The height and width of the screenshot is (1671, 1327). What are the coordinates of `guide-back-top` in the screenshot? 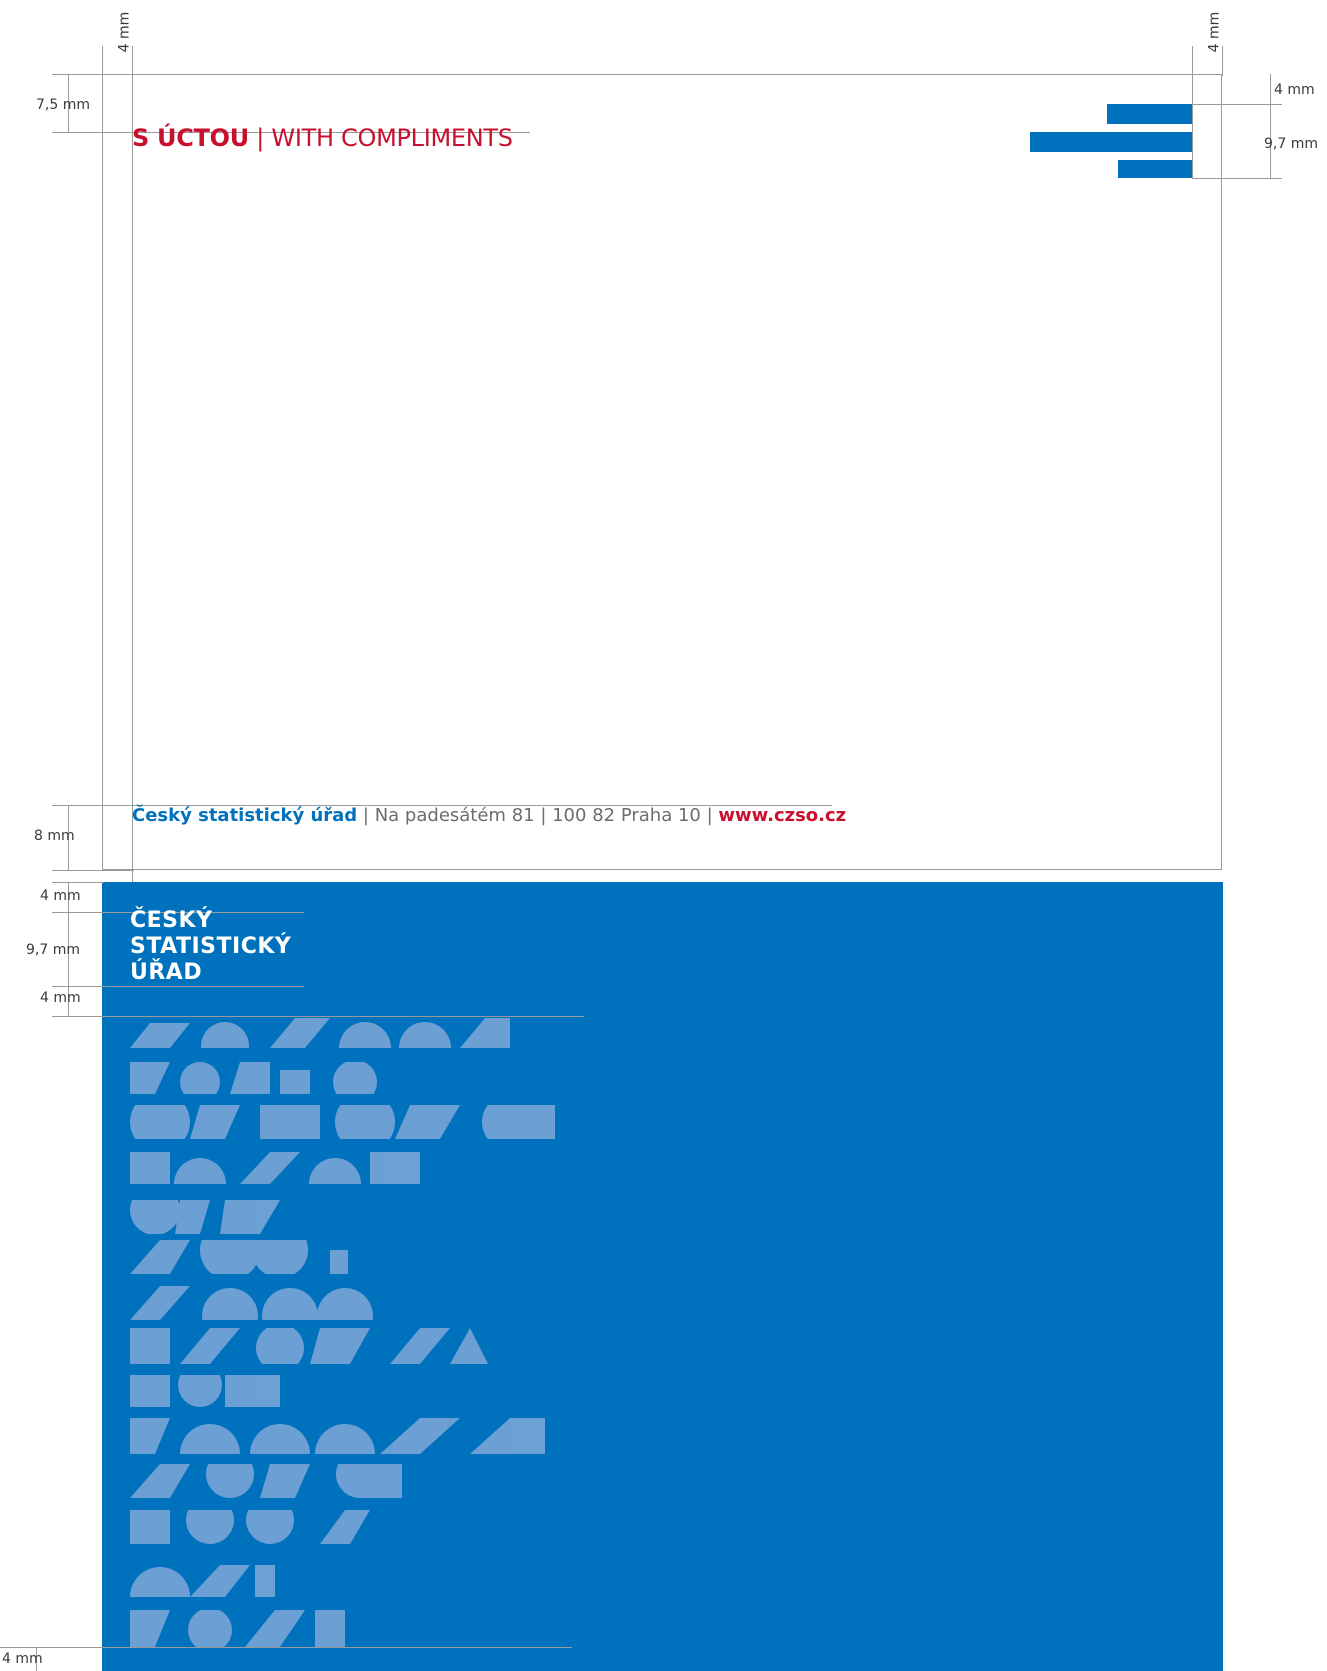 It's located at (78, 882).